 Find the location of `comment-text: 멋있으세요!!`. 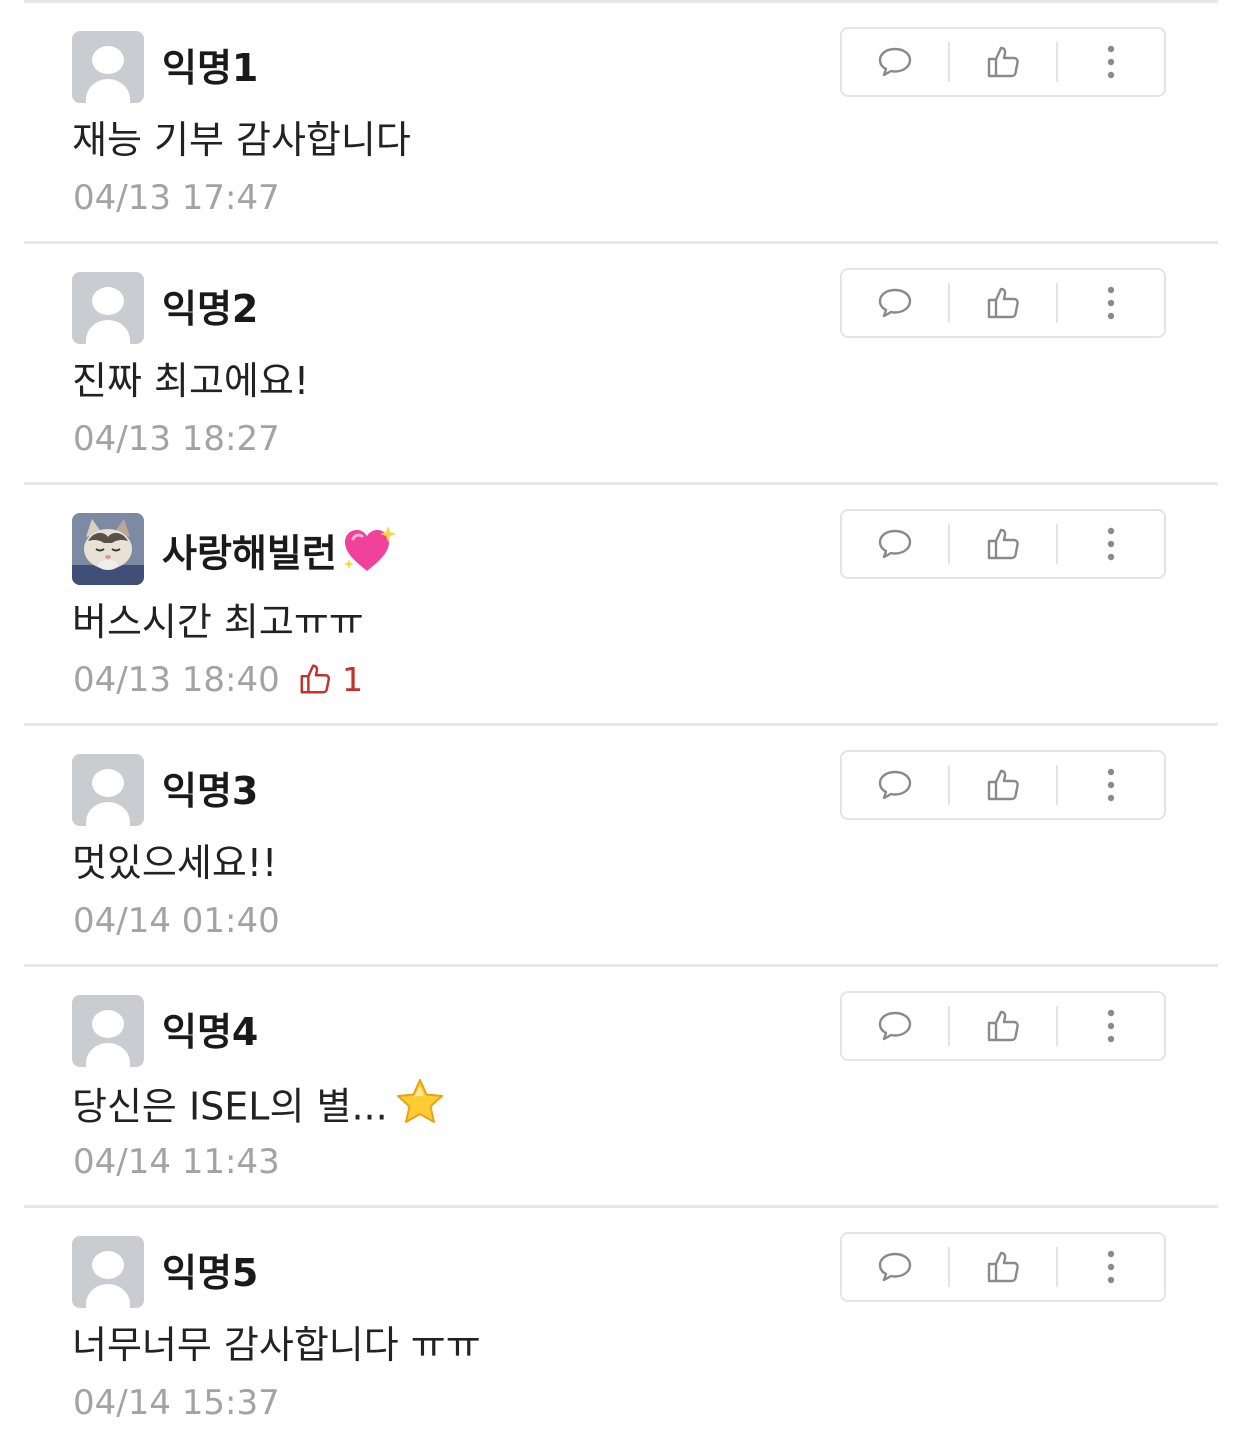

comment-text: 멋있으세요!! is located at coordinates (175, 863).